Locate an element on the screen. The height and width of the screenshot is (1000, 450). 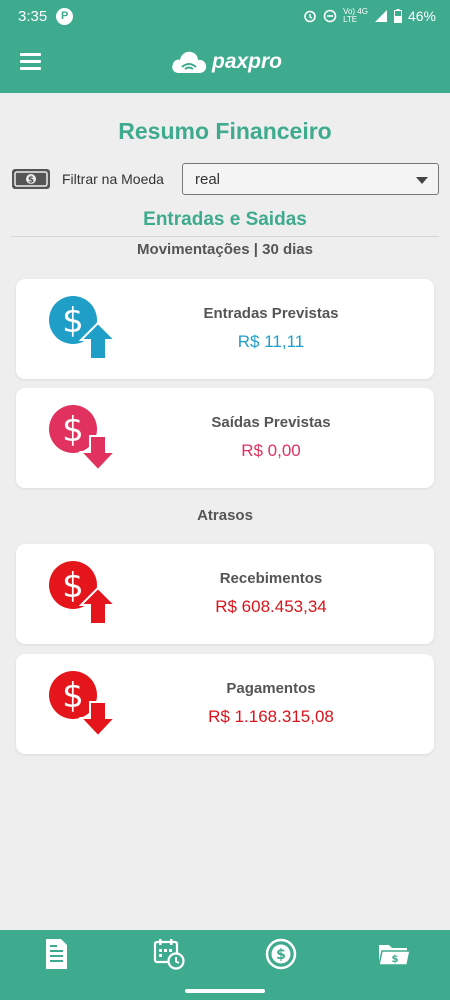
card-value: R$ 1.168.315,08 is located at coordinates (271, 716).